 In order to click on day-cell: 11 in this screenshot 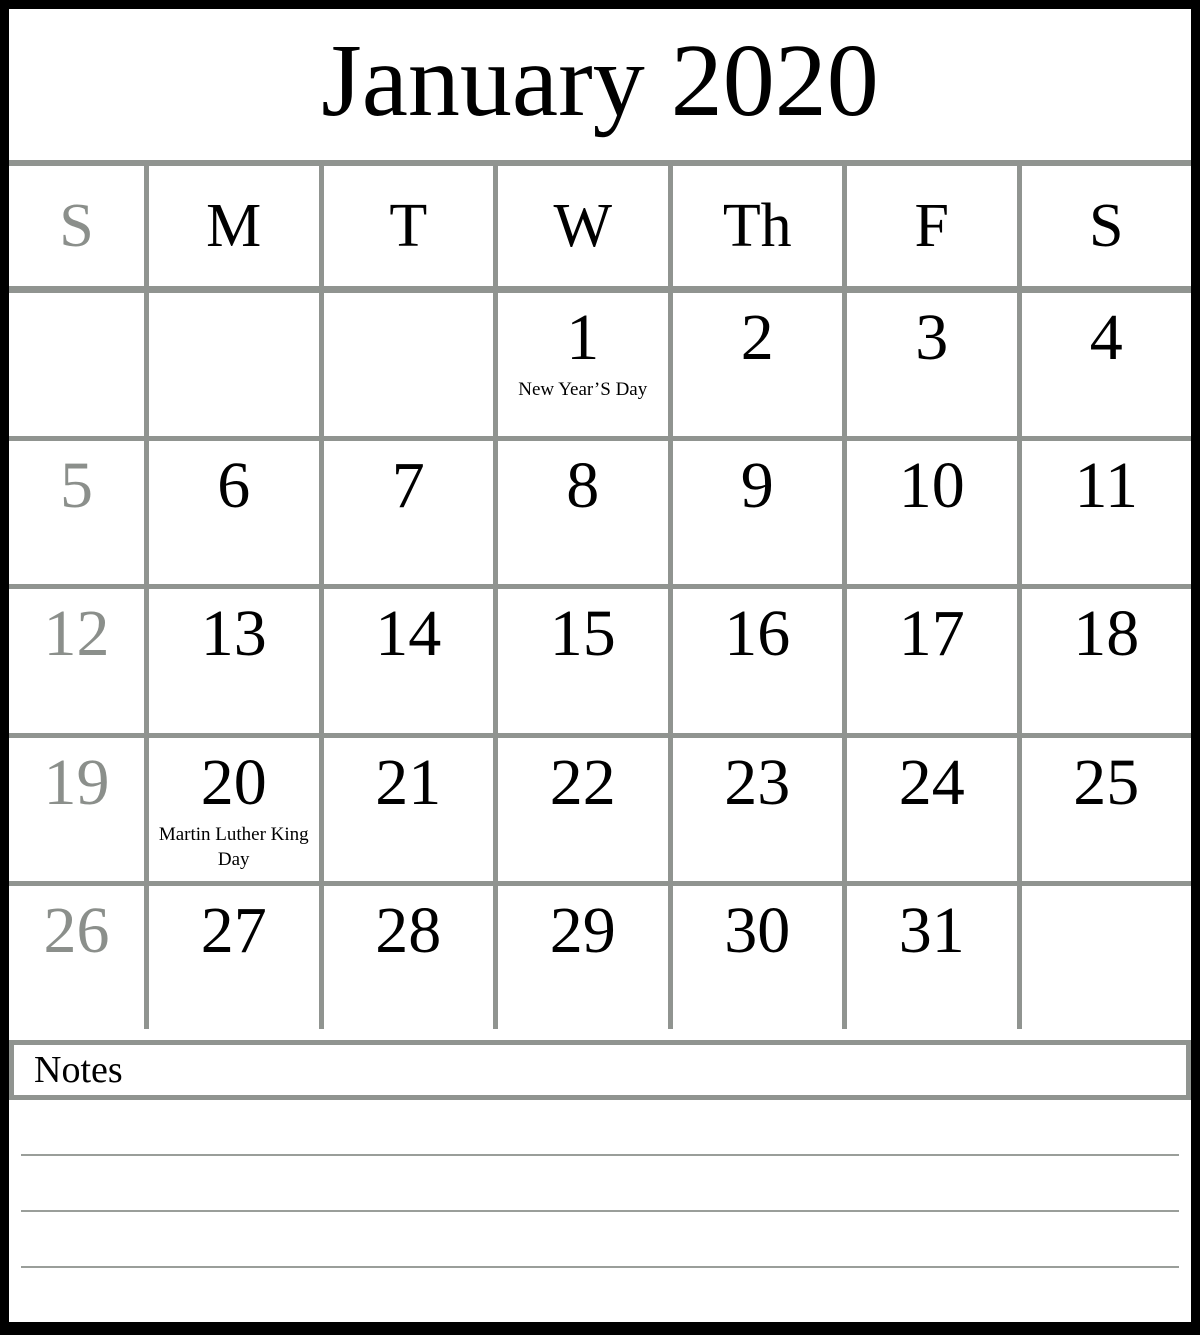, I will do `click(1107, 512)`.